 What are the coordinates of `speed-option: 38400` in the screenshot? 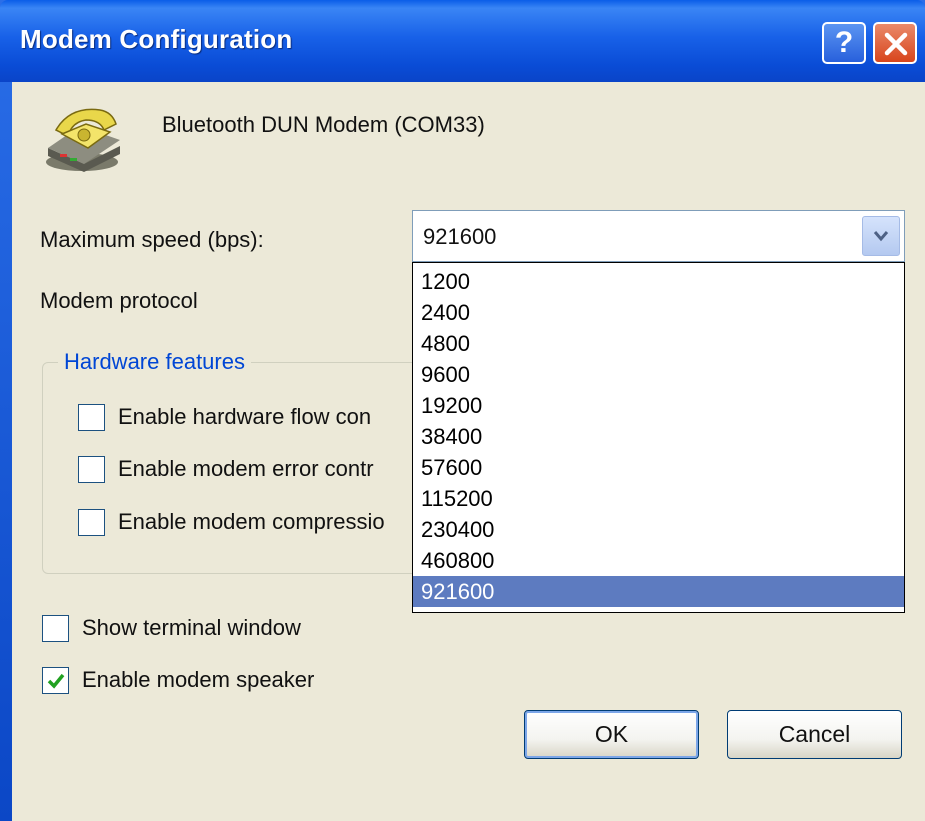 It's located at (658, 436).